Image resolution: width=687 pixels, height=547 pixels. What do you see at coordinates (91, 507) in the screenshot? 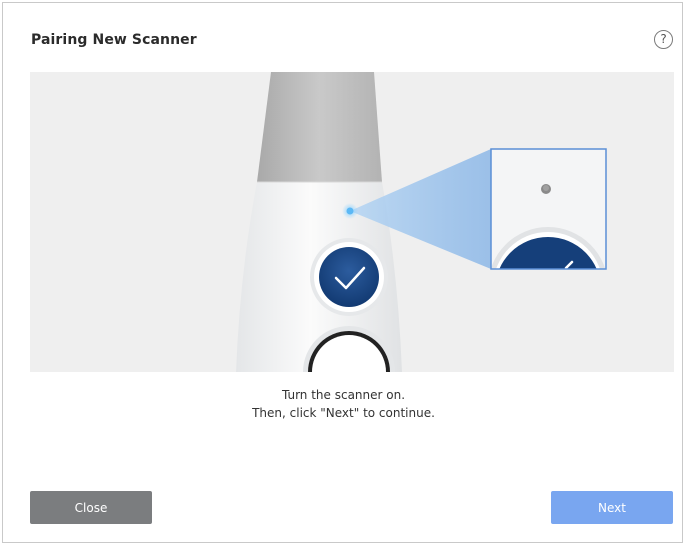
I see `close-button: Close` at bounding box center [91, 507].